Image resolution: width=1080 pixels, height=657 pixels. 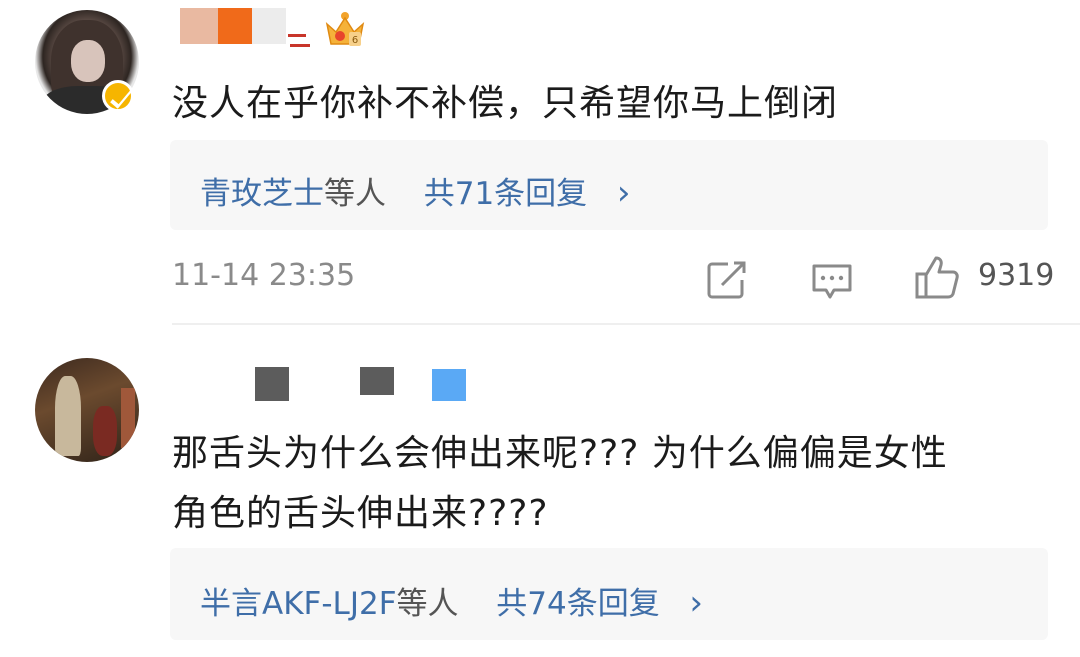 What do you see at coordinates (505, 103) in the screenshot?
I see `comment-text: 没人在乎你补不补偿，只希望你马上倒闭` at bounding box center [505, 103].